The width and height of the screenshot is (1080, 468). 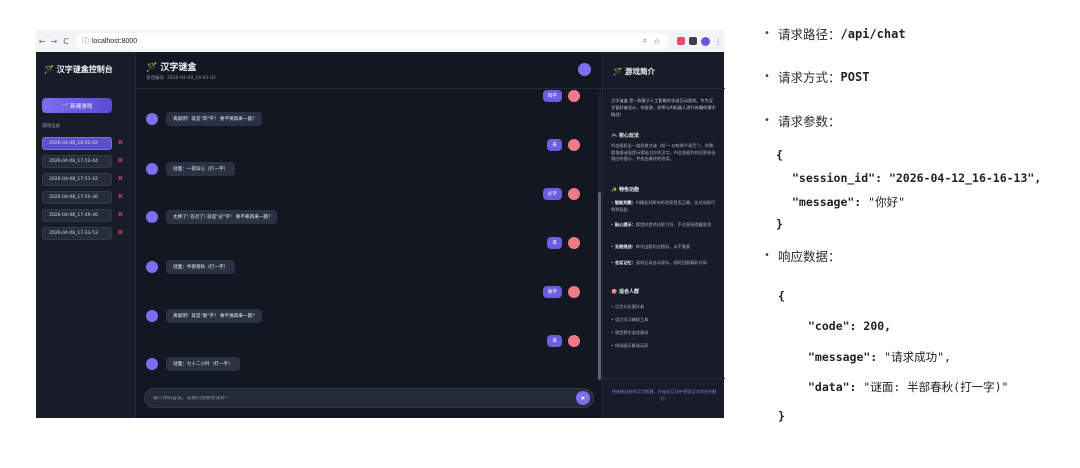 I want to click on user-message: 来, so click(x=563, y=243).